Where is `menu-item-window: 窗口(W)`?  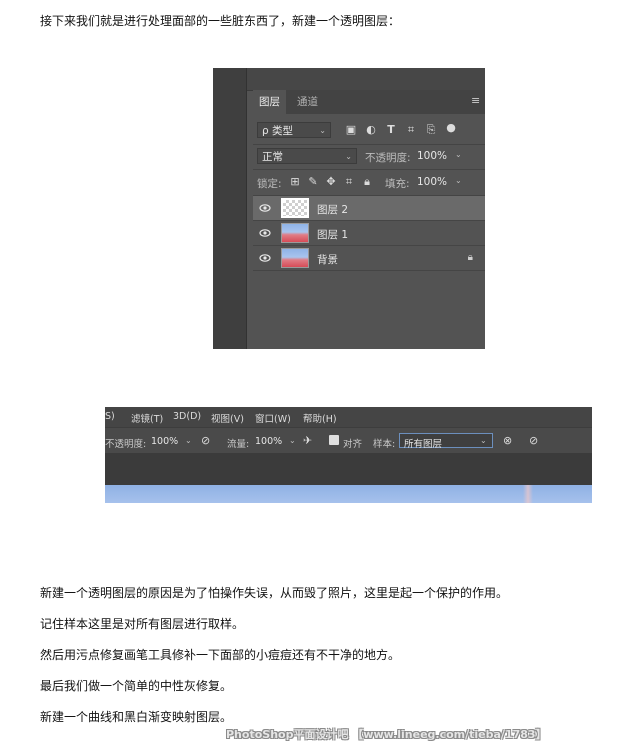 menu-item-window: 窗口(W) is located at coordinates (273, 418).